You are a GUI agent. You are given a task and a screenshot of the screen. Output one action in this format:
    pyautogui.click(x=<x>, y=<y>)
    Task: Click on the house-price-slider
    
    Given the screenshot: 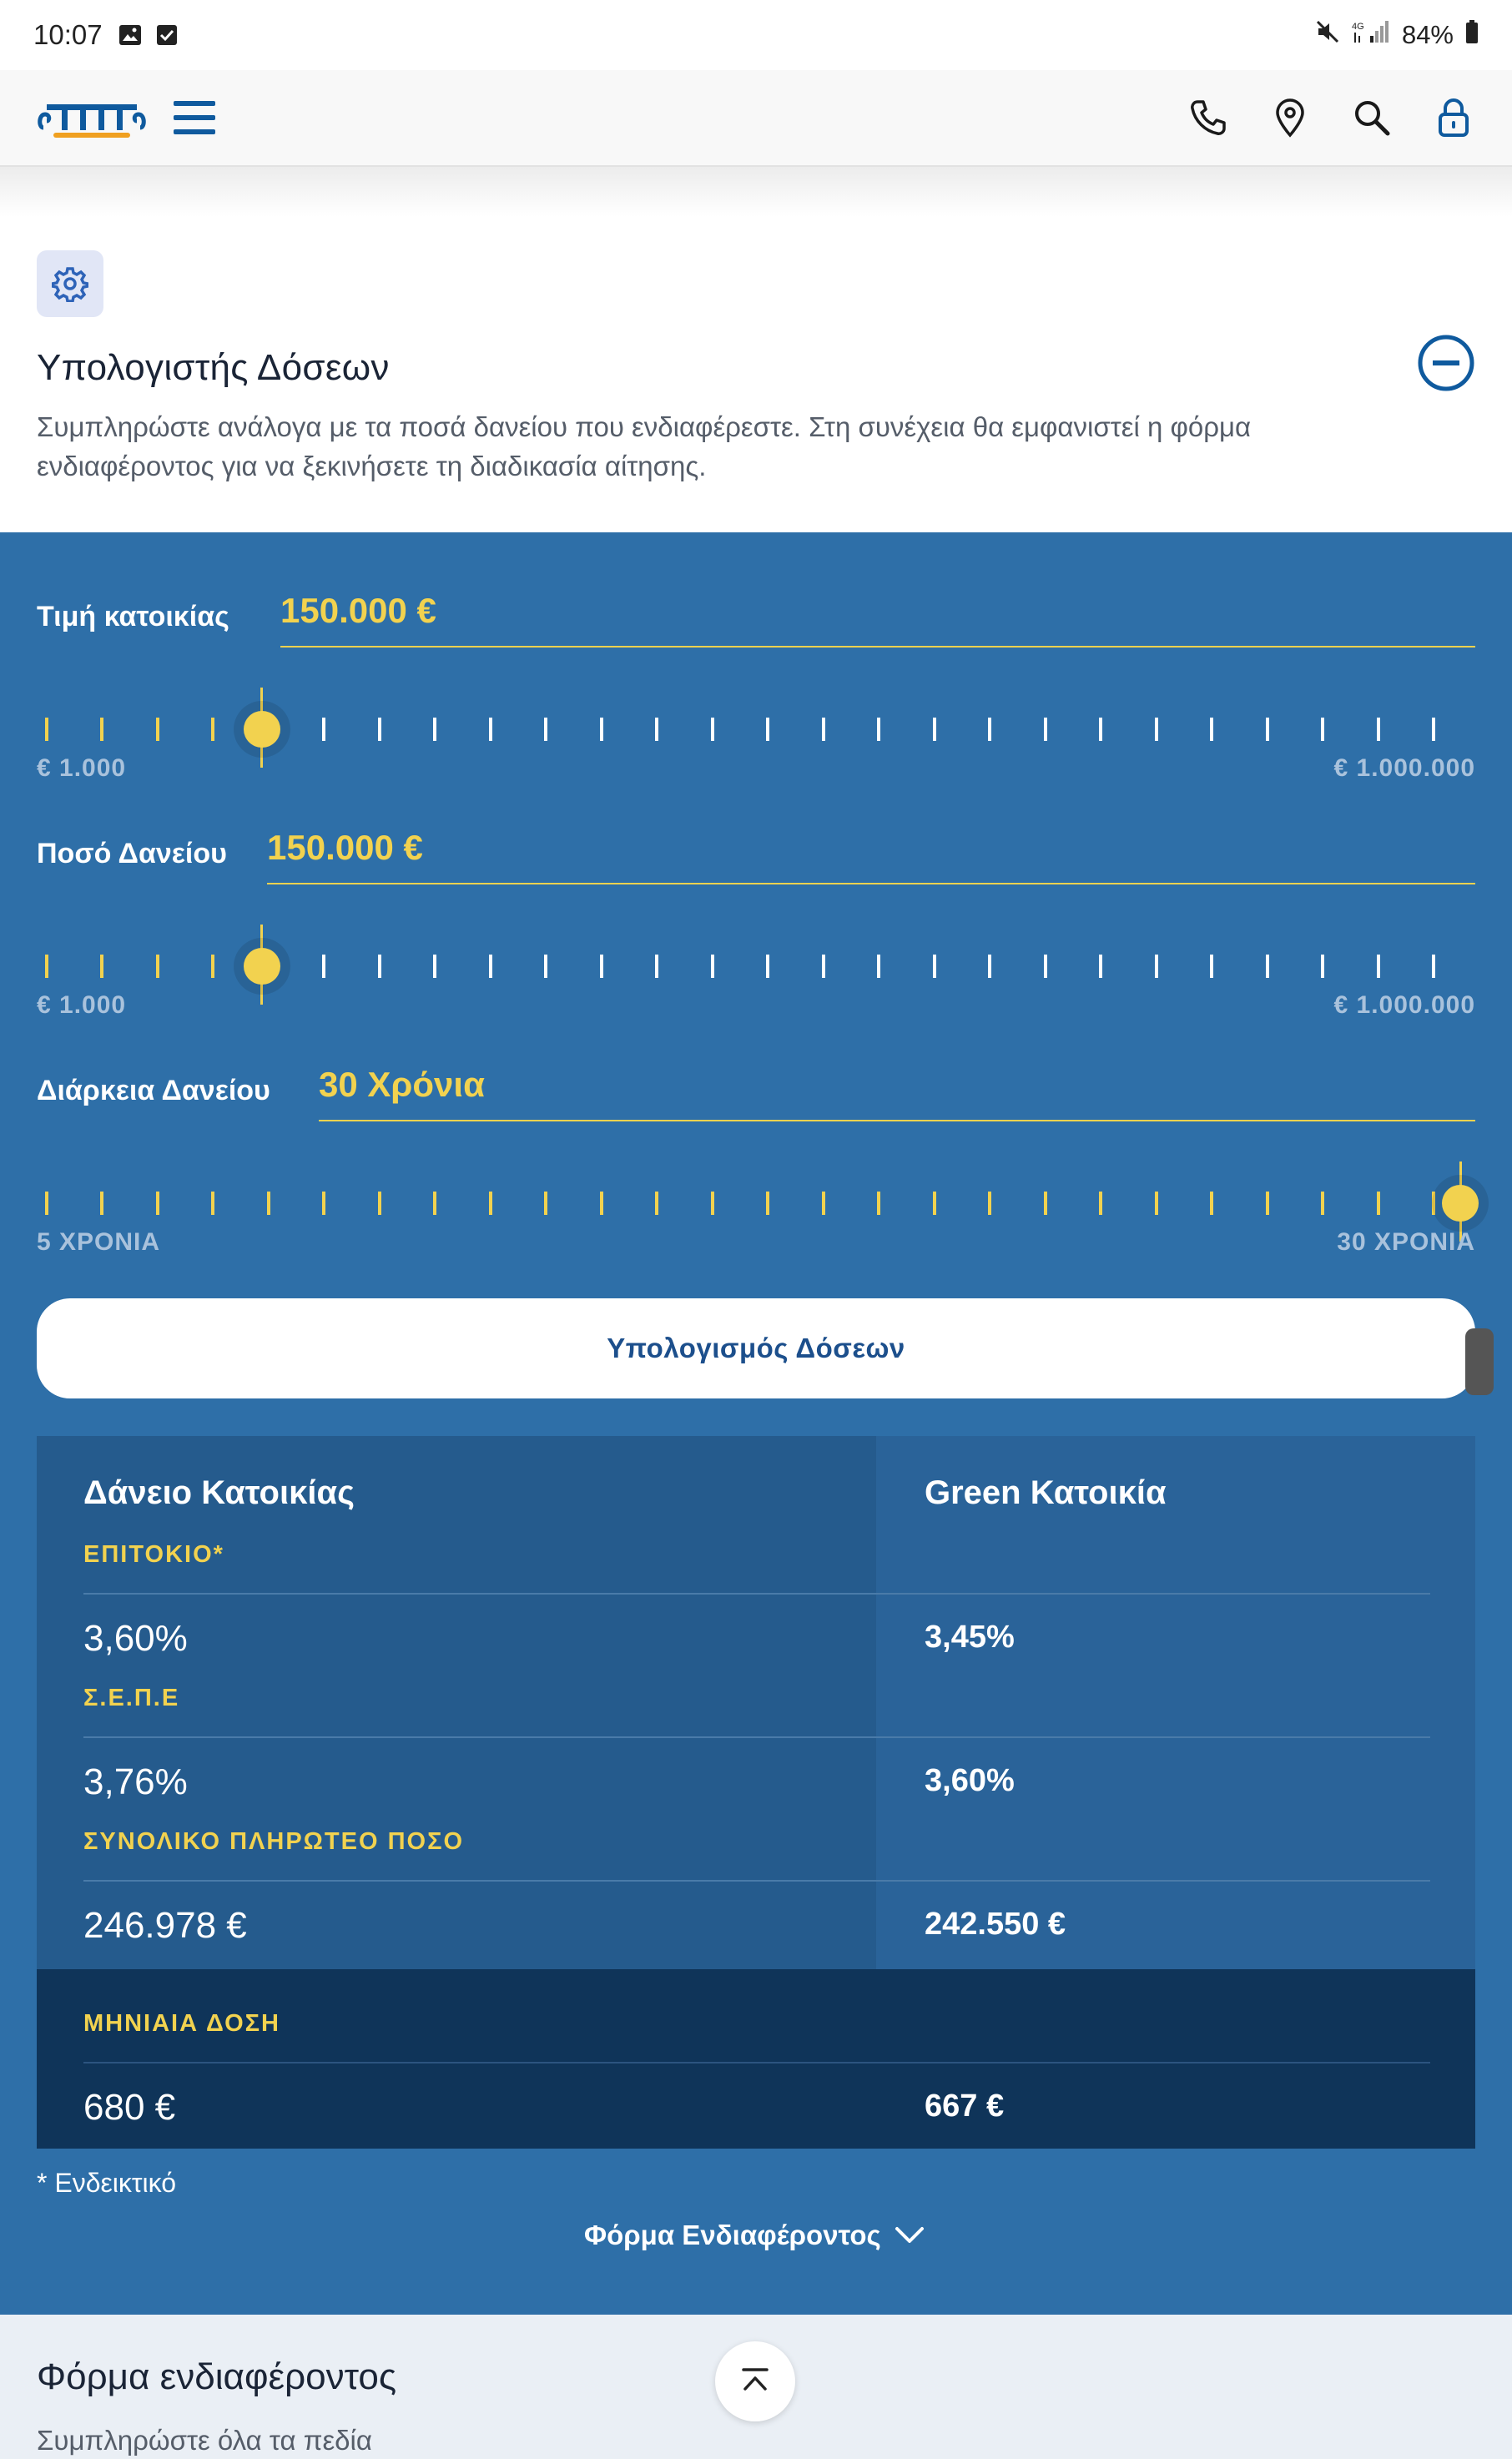 What is the action you would take?
    pyautogui.click(x=756, y=728)
    